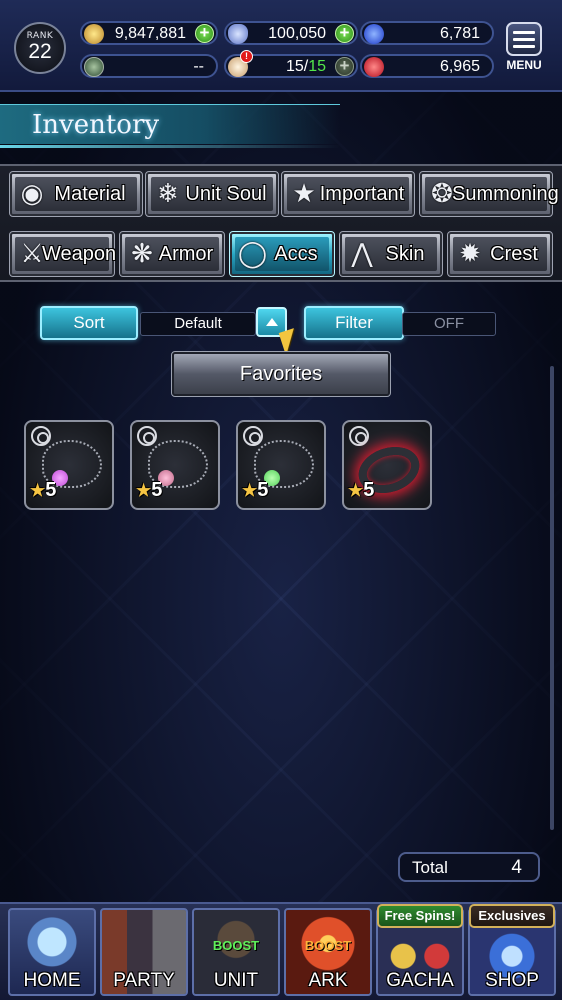  I want to click on blue-currency-counter: 6,781, so click(427, 33).